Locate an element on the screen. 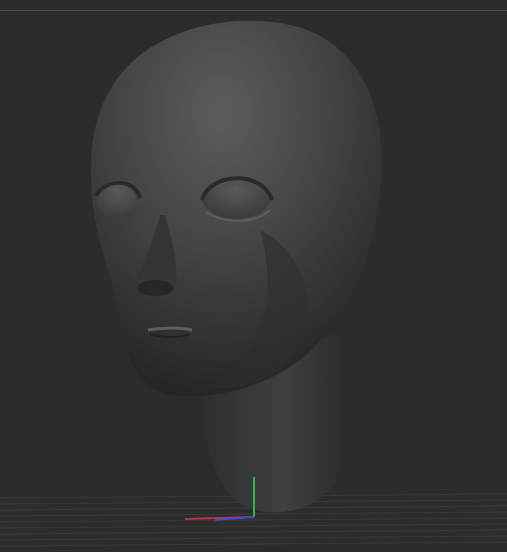 The height and width of the screenshot is (552, 507). nose-shadow is located at coordinates (155, 288).